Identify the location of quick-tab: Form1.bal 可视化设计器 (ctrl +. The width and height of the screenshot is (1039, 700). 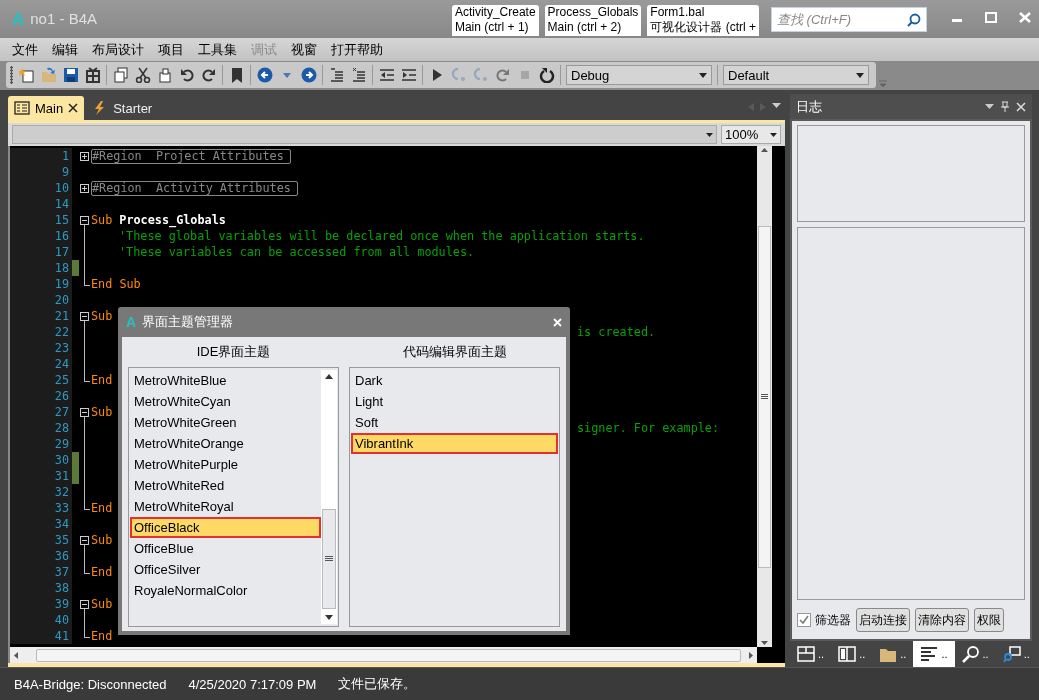
(703, 20).